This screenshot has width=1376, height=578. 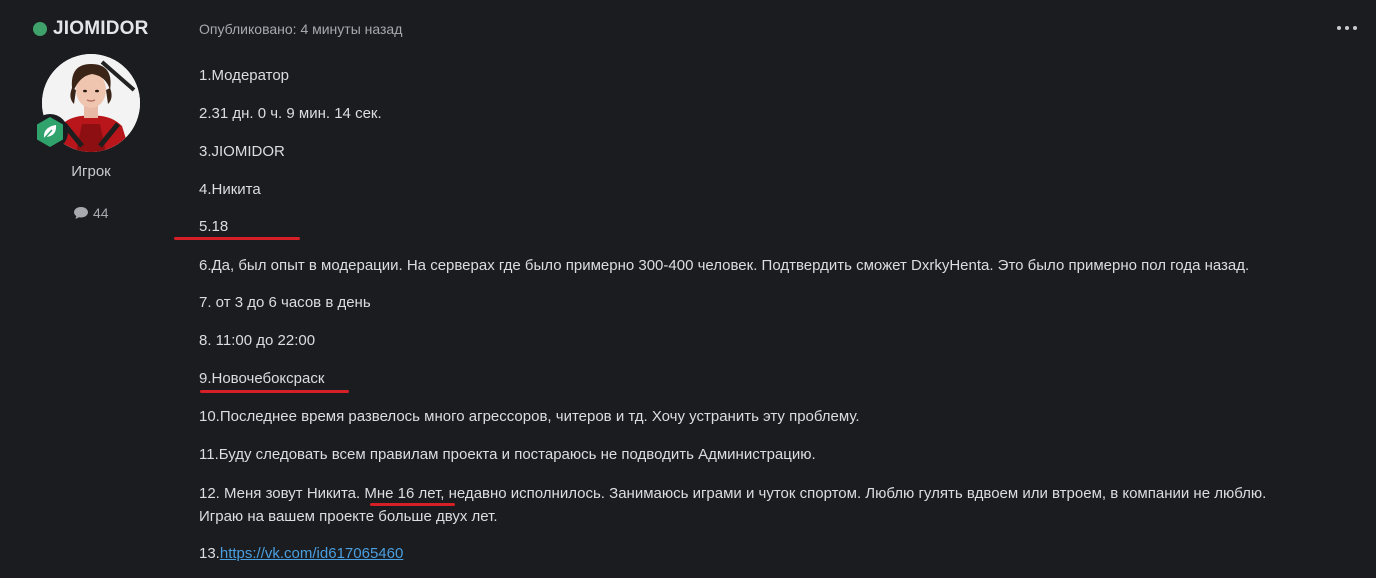 What do you see at coordinates (91, 213) in the screenshot?
I see `author-post-count: 44` at bounding box center [91, 213].